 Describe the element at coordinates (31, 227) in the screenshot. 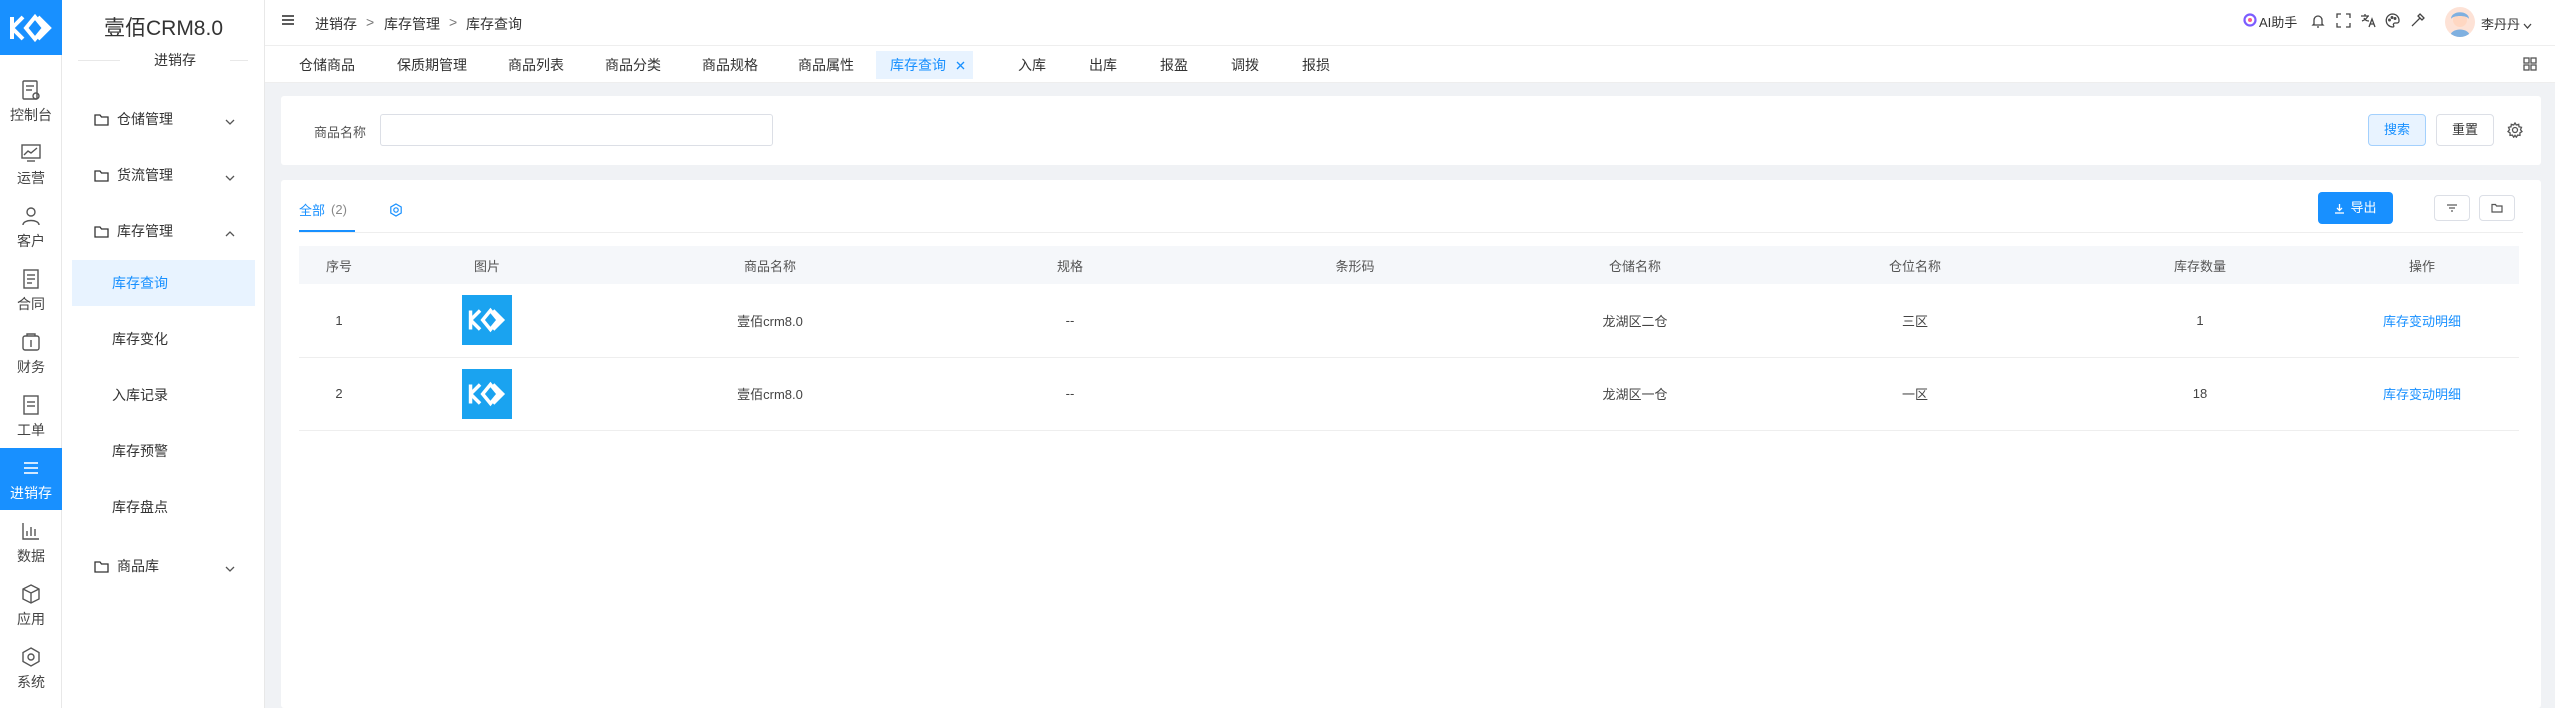

I see `rail-item-customer: 客户` at that location.